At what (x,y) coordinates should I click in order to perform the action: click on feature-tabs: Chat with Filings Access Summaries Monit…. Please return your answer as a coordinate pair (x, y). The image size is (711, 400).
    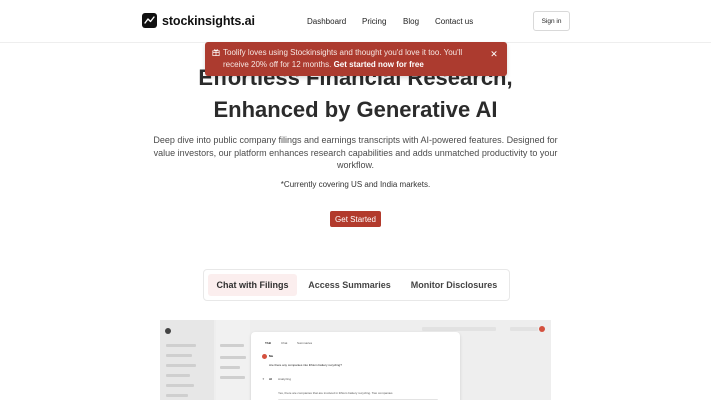
    Looking at the image, I should click on (356, 285).